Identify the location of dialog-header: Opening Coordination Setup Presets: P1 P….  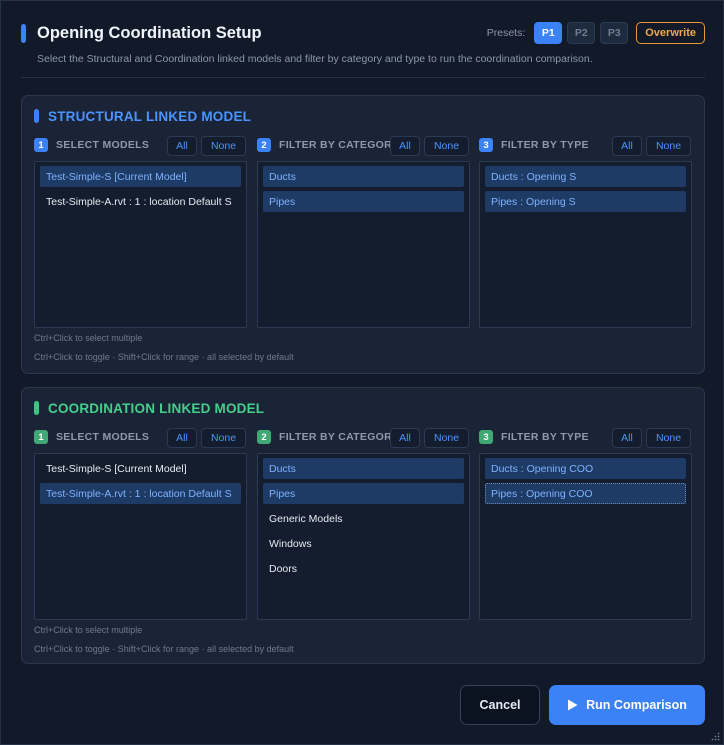
(363, 34).